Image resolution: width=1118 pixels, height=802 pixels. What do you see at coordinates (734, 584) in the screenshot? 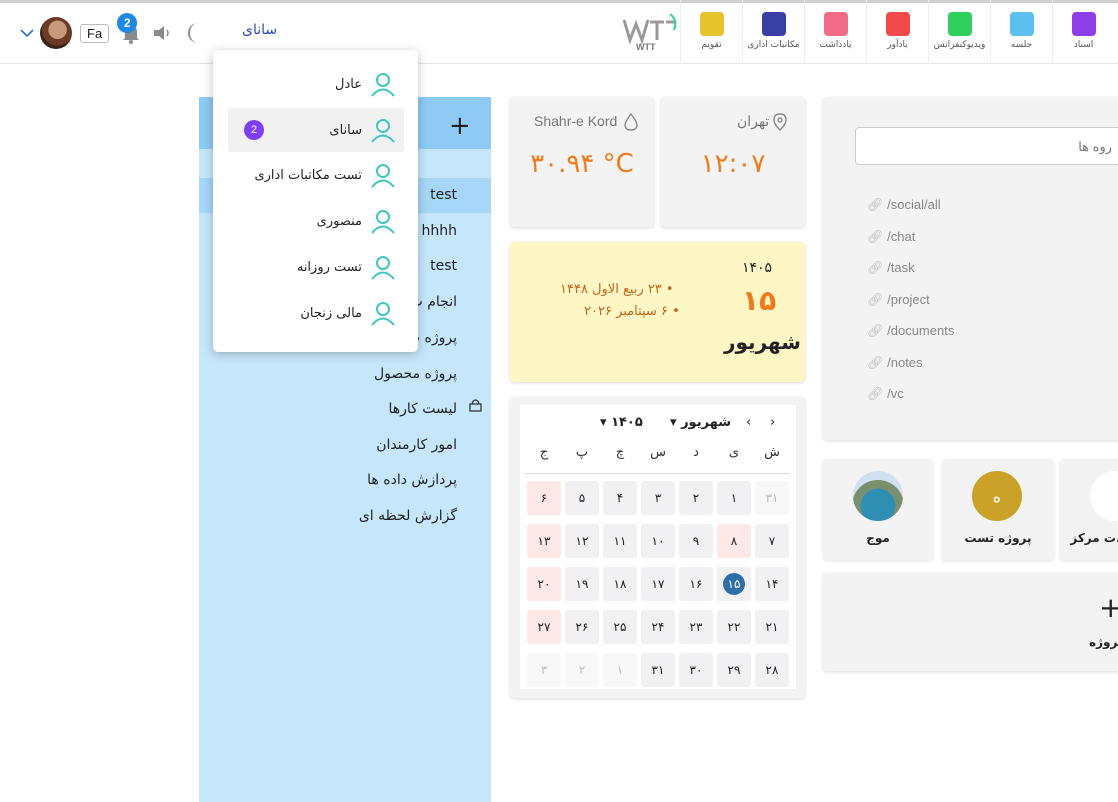
I see `calendar-day: ۱۵` at bounding box center [734, 584].